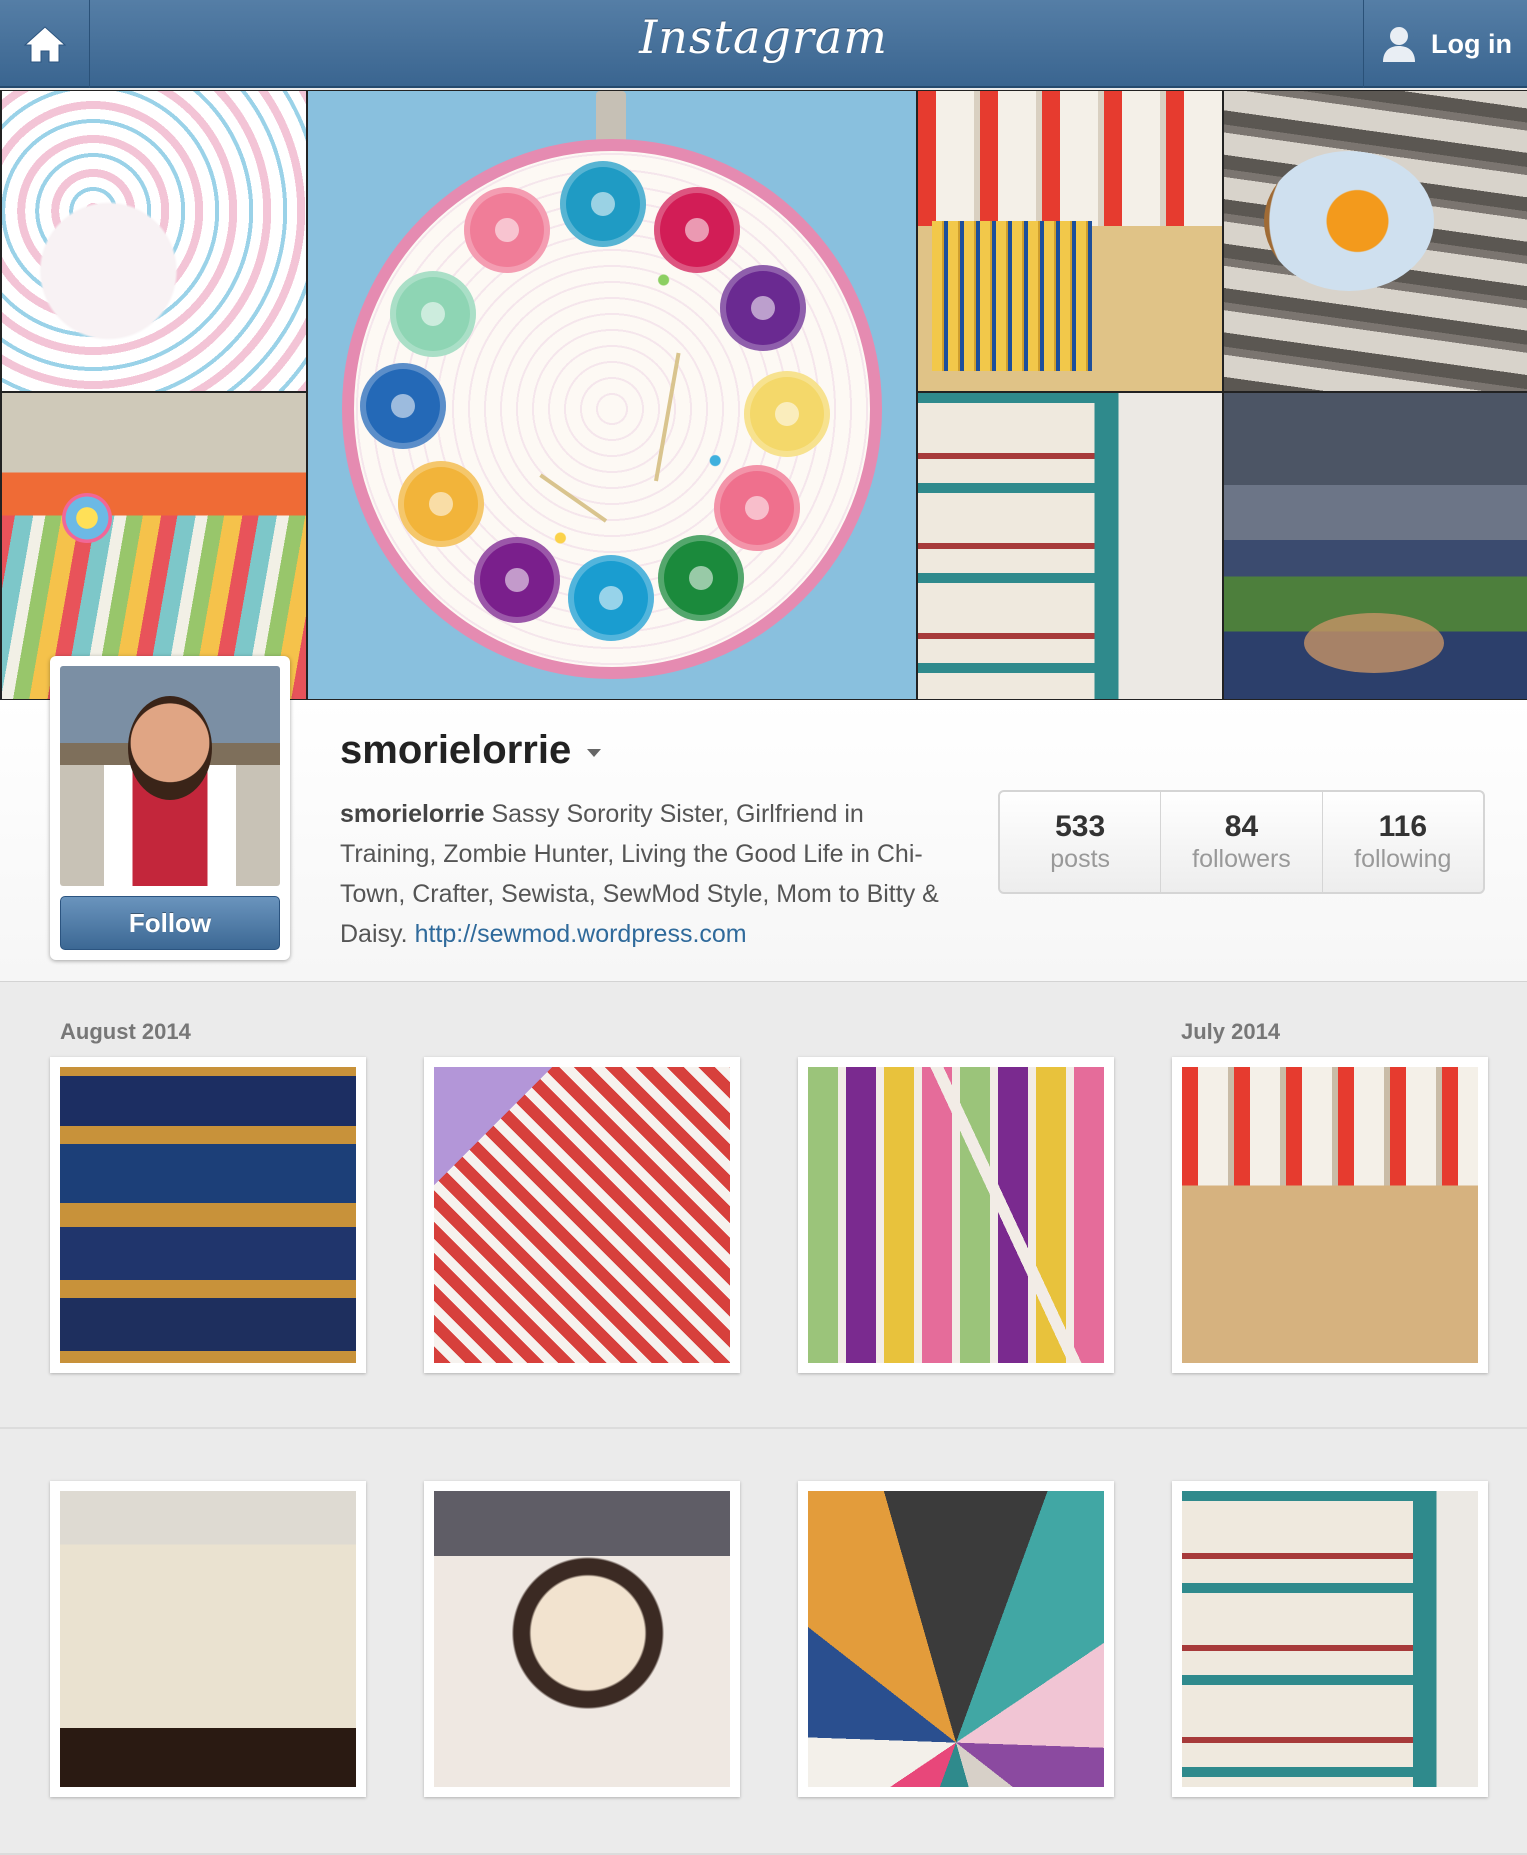  What do you see at coordinates (1080, 826) in the screenshot?
I see `stat-count: 533` at bounding box center [1080, 826].